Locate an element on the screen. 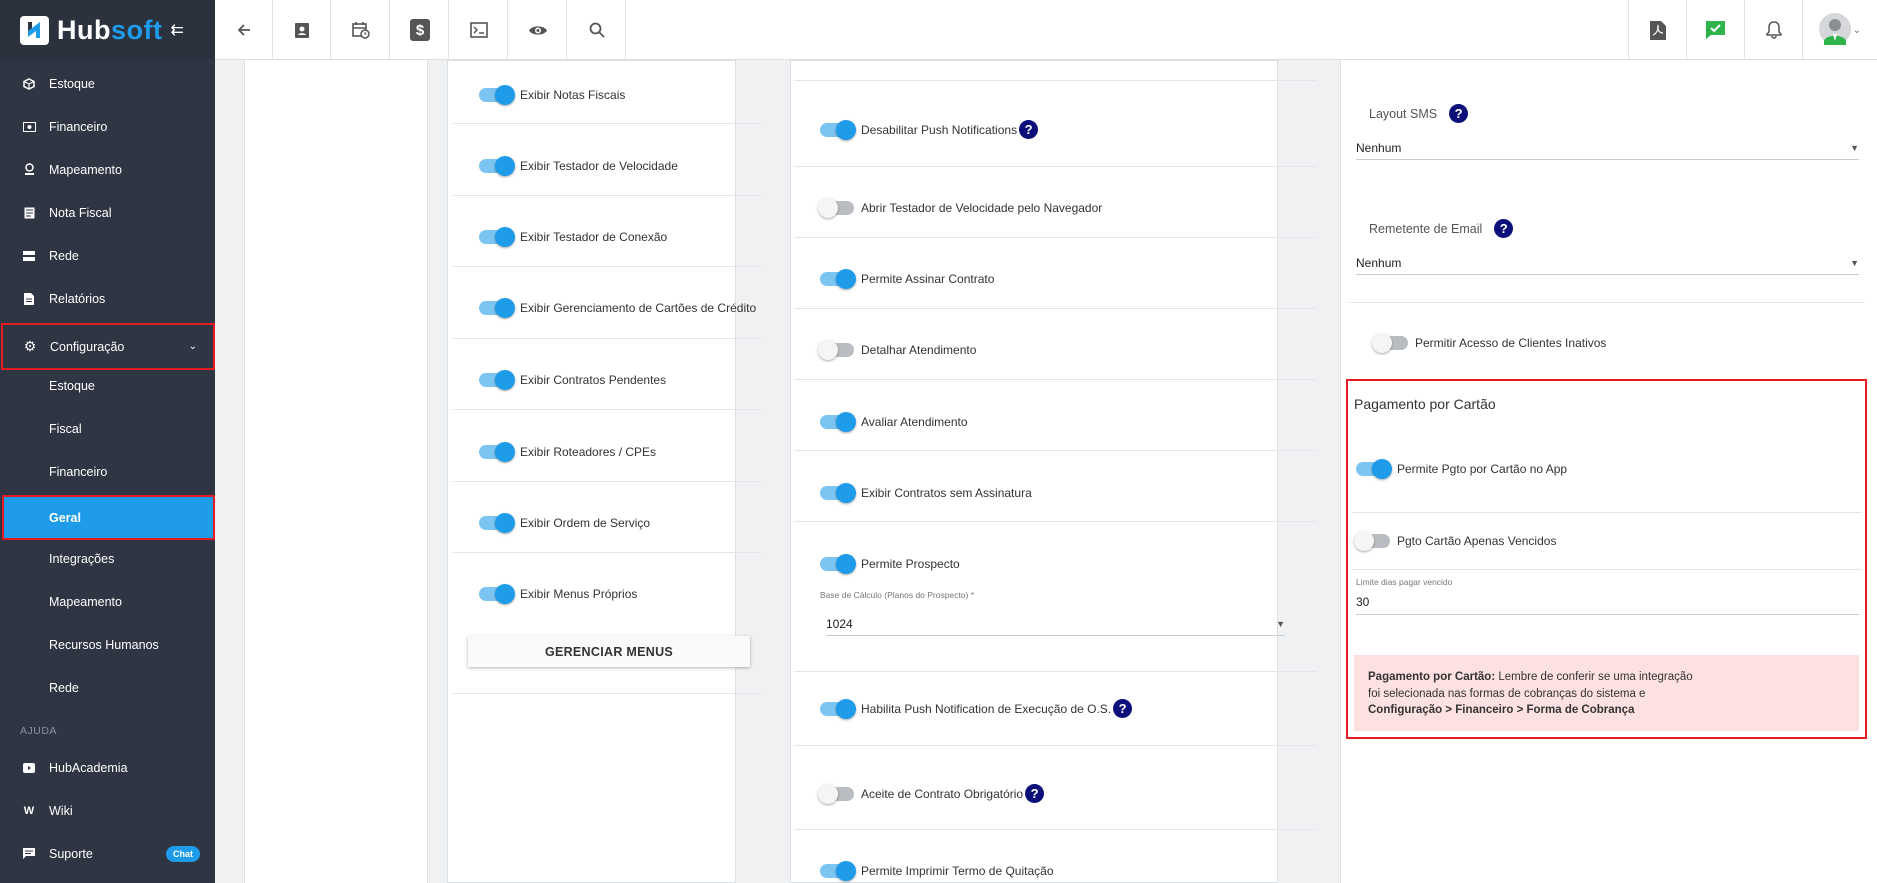 Image resolution: width=1877 pixels, height=883 pixels. chevron-down-icon: ⌄ is located at coordinates (192, 346).